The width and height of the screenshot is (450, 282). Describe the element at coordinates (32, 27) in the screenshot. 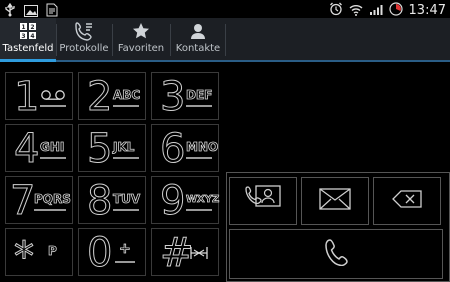

I see `svg-text: 2` at that location.